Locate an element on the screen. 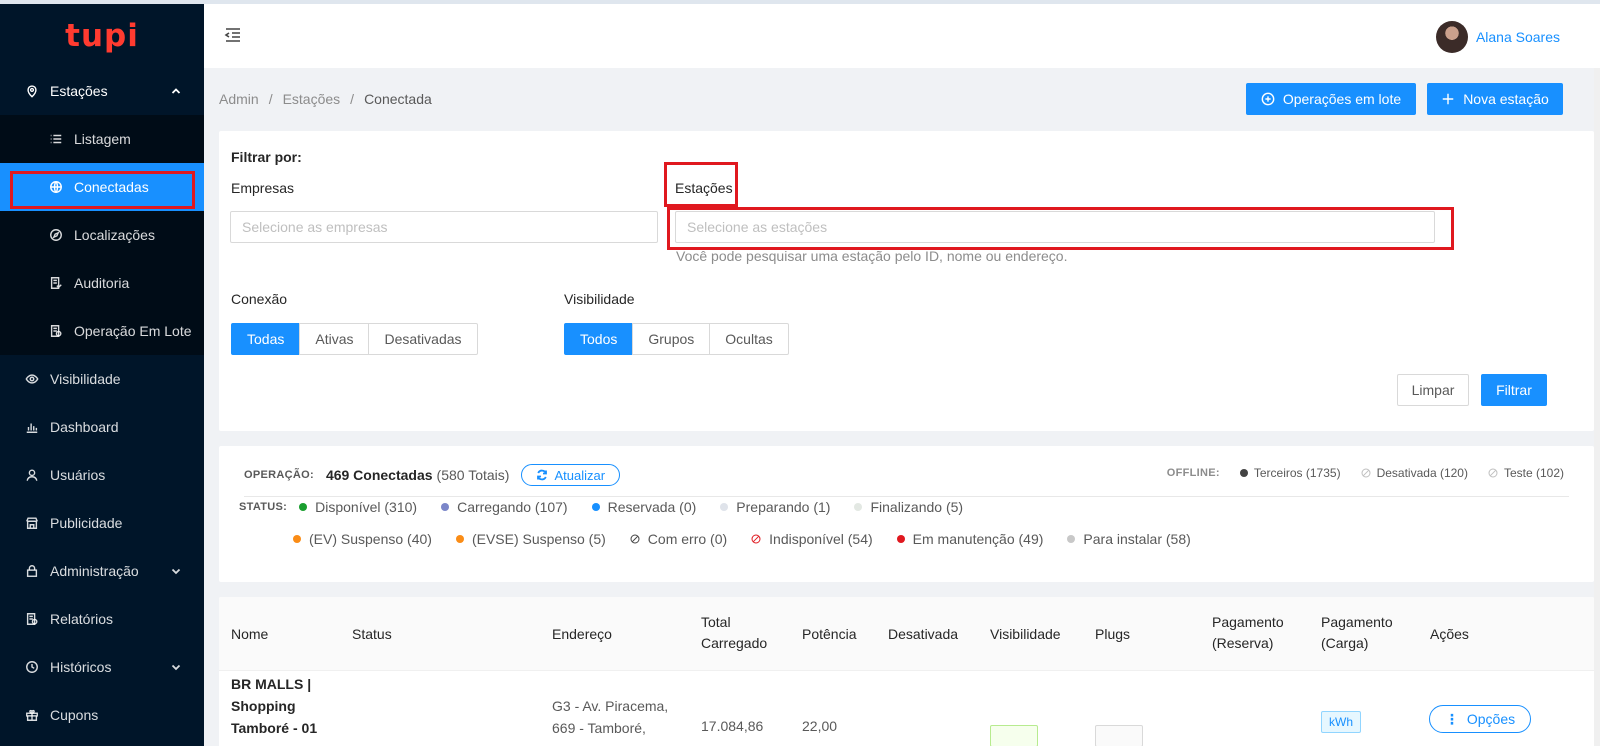 The image size is (1600, 746). offline-teste-text: Teste (102) is located at coordinates (1533, 473).